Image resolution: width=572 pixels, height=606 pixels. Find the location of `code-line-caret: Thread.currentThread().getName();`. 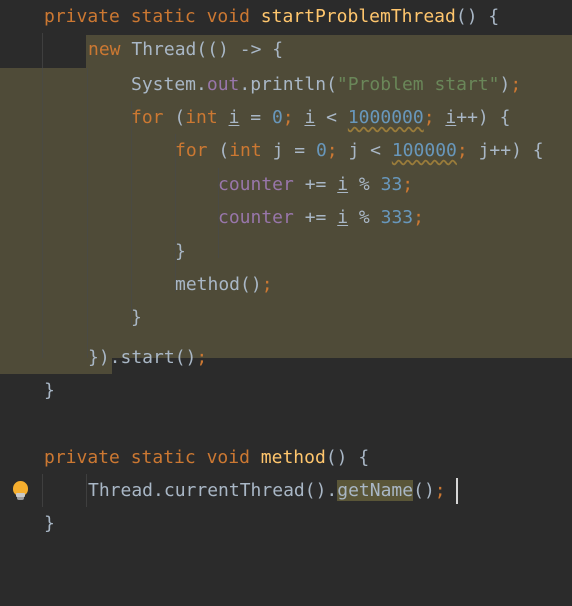

code-line-caret: Thread.currentThread().getName(); is located at coordinates (286, 490).